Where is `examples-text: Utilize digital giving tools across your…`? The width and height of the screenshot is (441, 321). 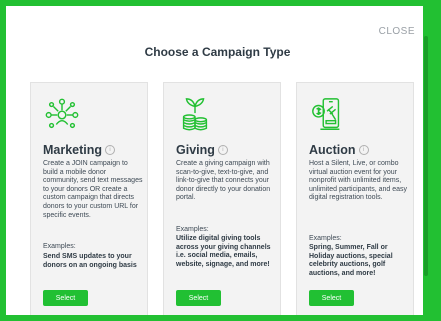 examples-text: Utilize digital giving tools across your… is located at coordinates (223, 251).